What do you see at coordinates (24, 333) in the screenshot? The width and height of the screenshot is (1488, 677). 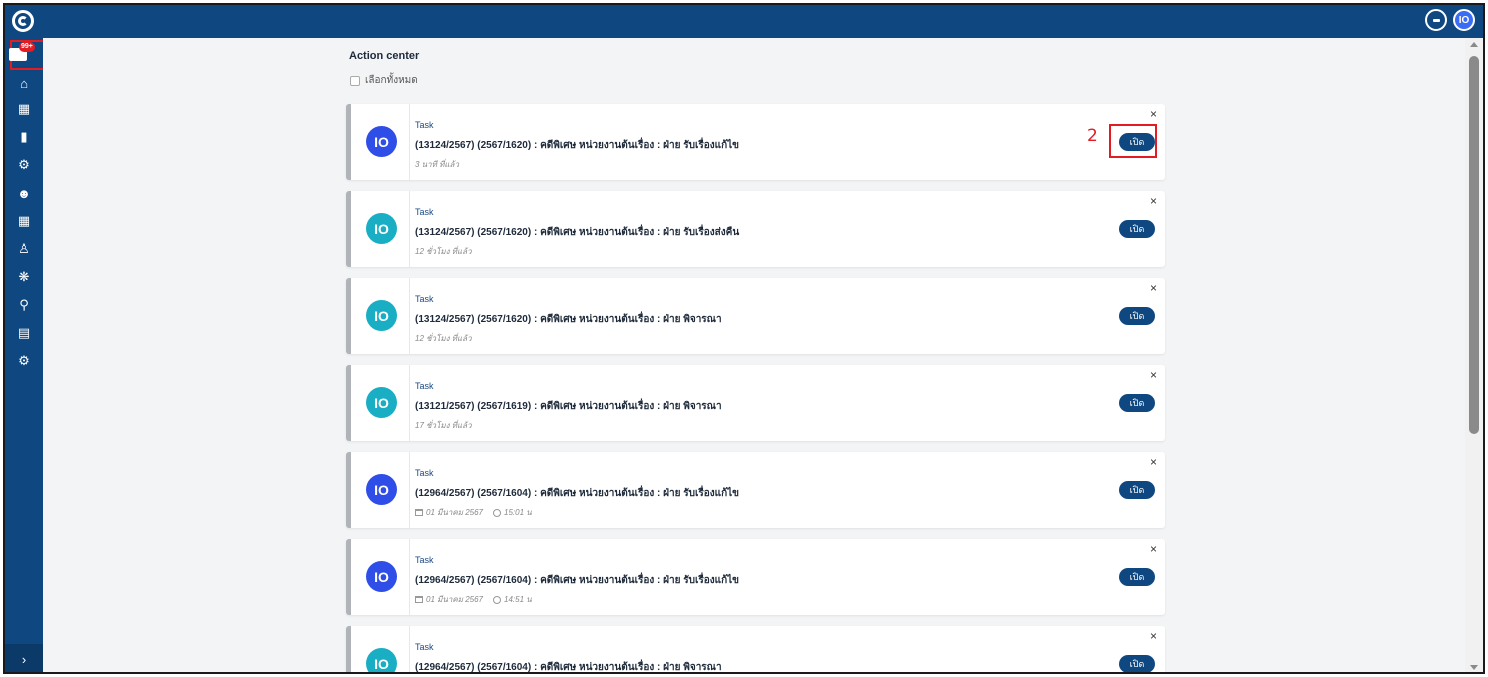 I see `chart-icon: ▤` at bounding box center [24, 333].